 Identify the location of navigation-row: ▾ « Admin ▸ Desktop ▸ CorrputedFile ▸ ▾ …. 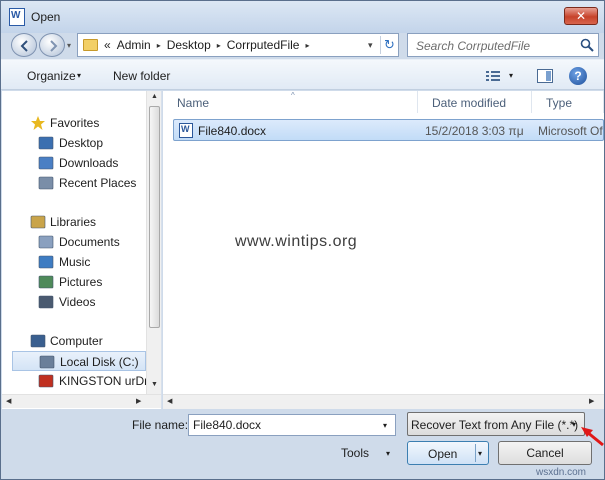
(302, 46).